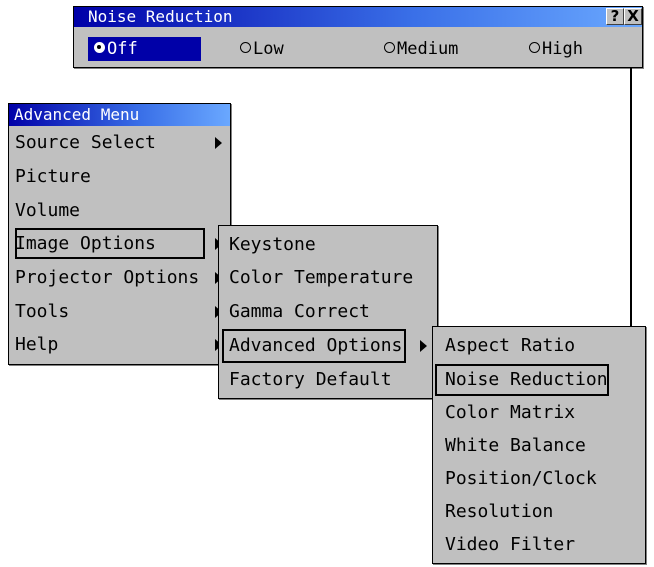 The image size is (654, 567). Describe the element at coordinates (328, 277) in the screenshot. I see `menu-item-color-temperature: Color Temperature` at that location.